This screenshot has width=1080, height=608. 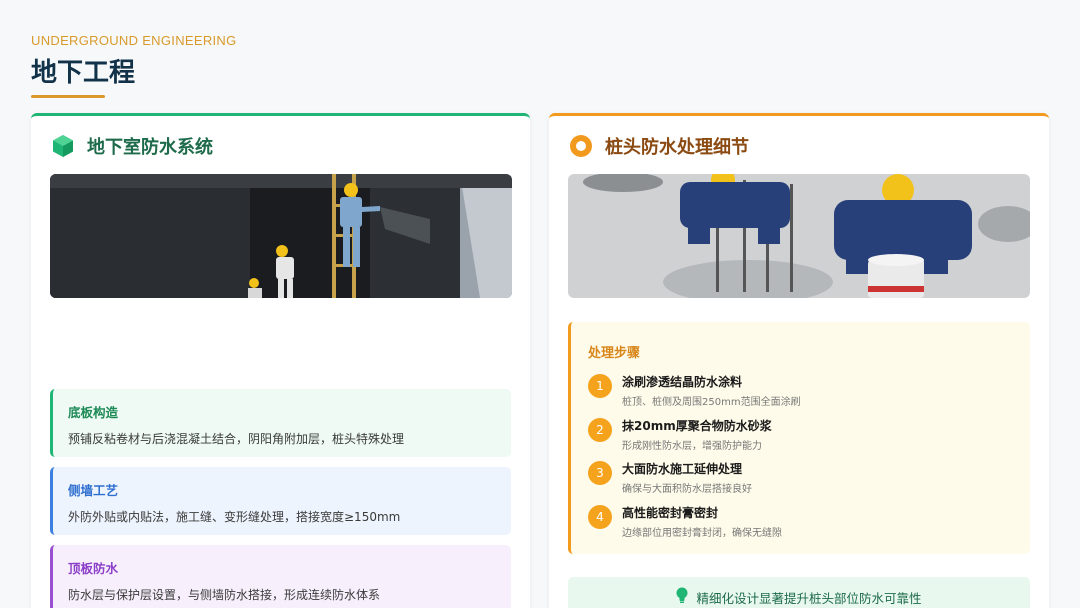 I want to click on page-header: UNDERGROUND ENGINEERING 地下工程, so click(x=134, y=65).